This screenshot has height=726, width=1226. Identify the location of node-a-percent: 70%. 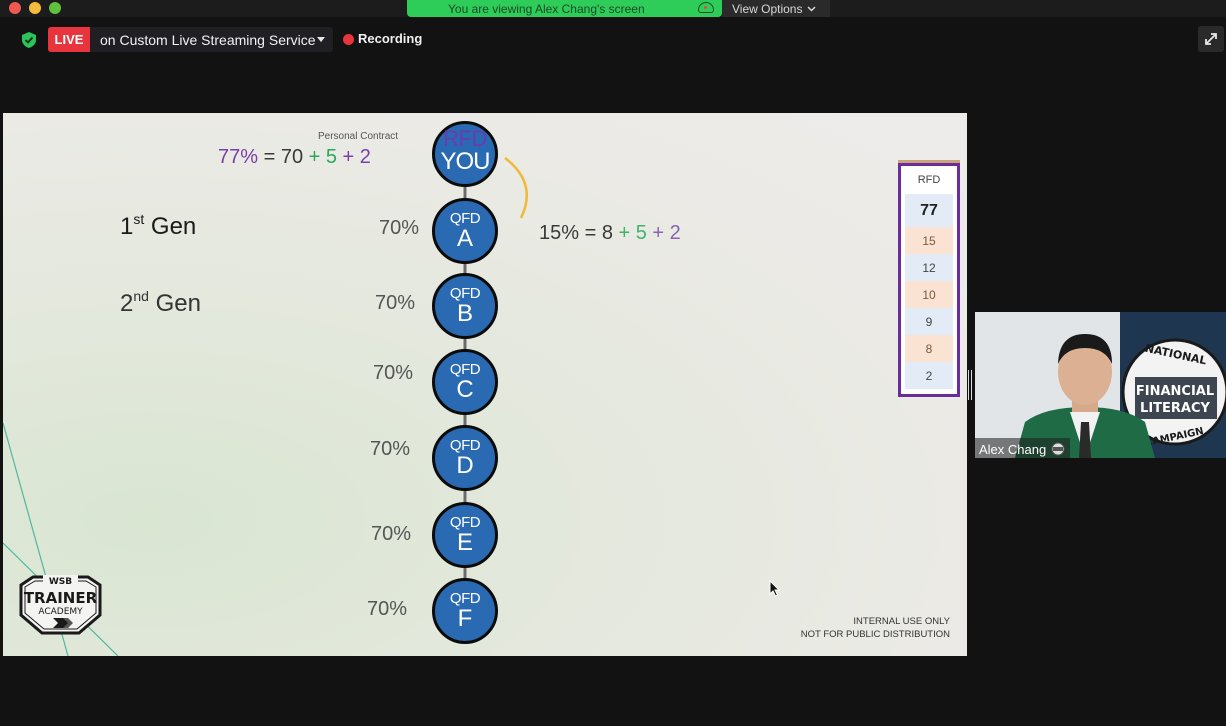
(399, 228).